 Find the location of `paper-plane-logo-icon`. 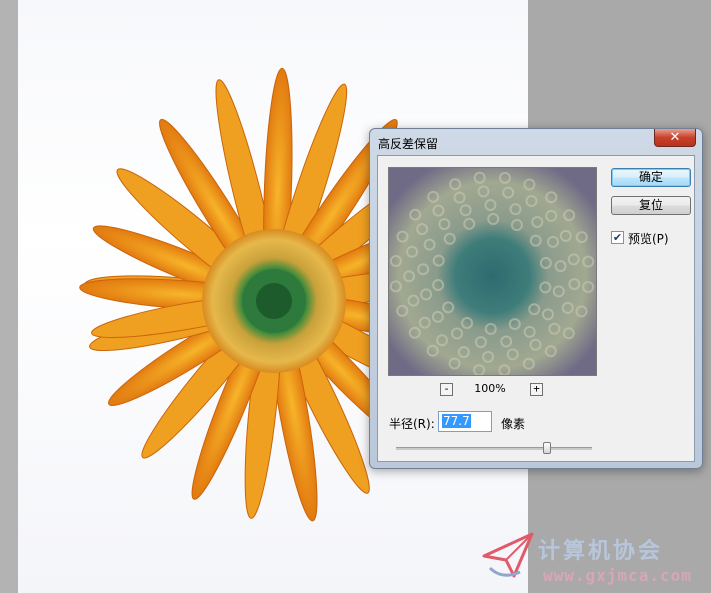

paper-plane-logo-icon is located at coordinates (508, 555).